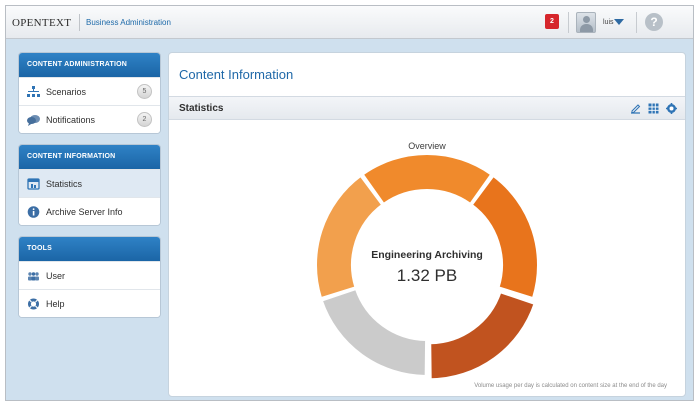 The width and height of the screenshot is (699, 401). What do you see at coordinates (128, 22) in the screenshot?
I see `app-name-link: Business Administration` at bounding box center [128, 22].